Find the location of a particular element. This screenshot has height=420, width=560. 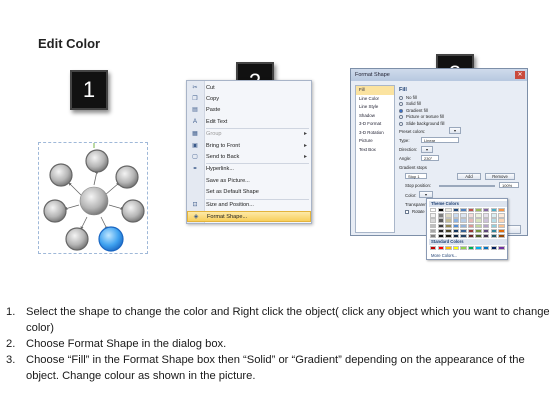

menu-item-set-as-default-shape: Set as Default Shape is located at coordinates (249, 192).